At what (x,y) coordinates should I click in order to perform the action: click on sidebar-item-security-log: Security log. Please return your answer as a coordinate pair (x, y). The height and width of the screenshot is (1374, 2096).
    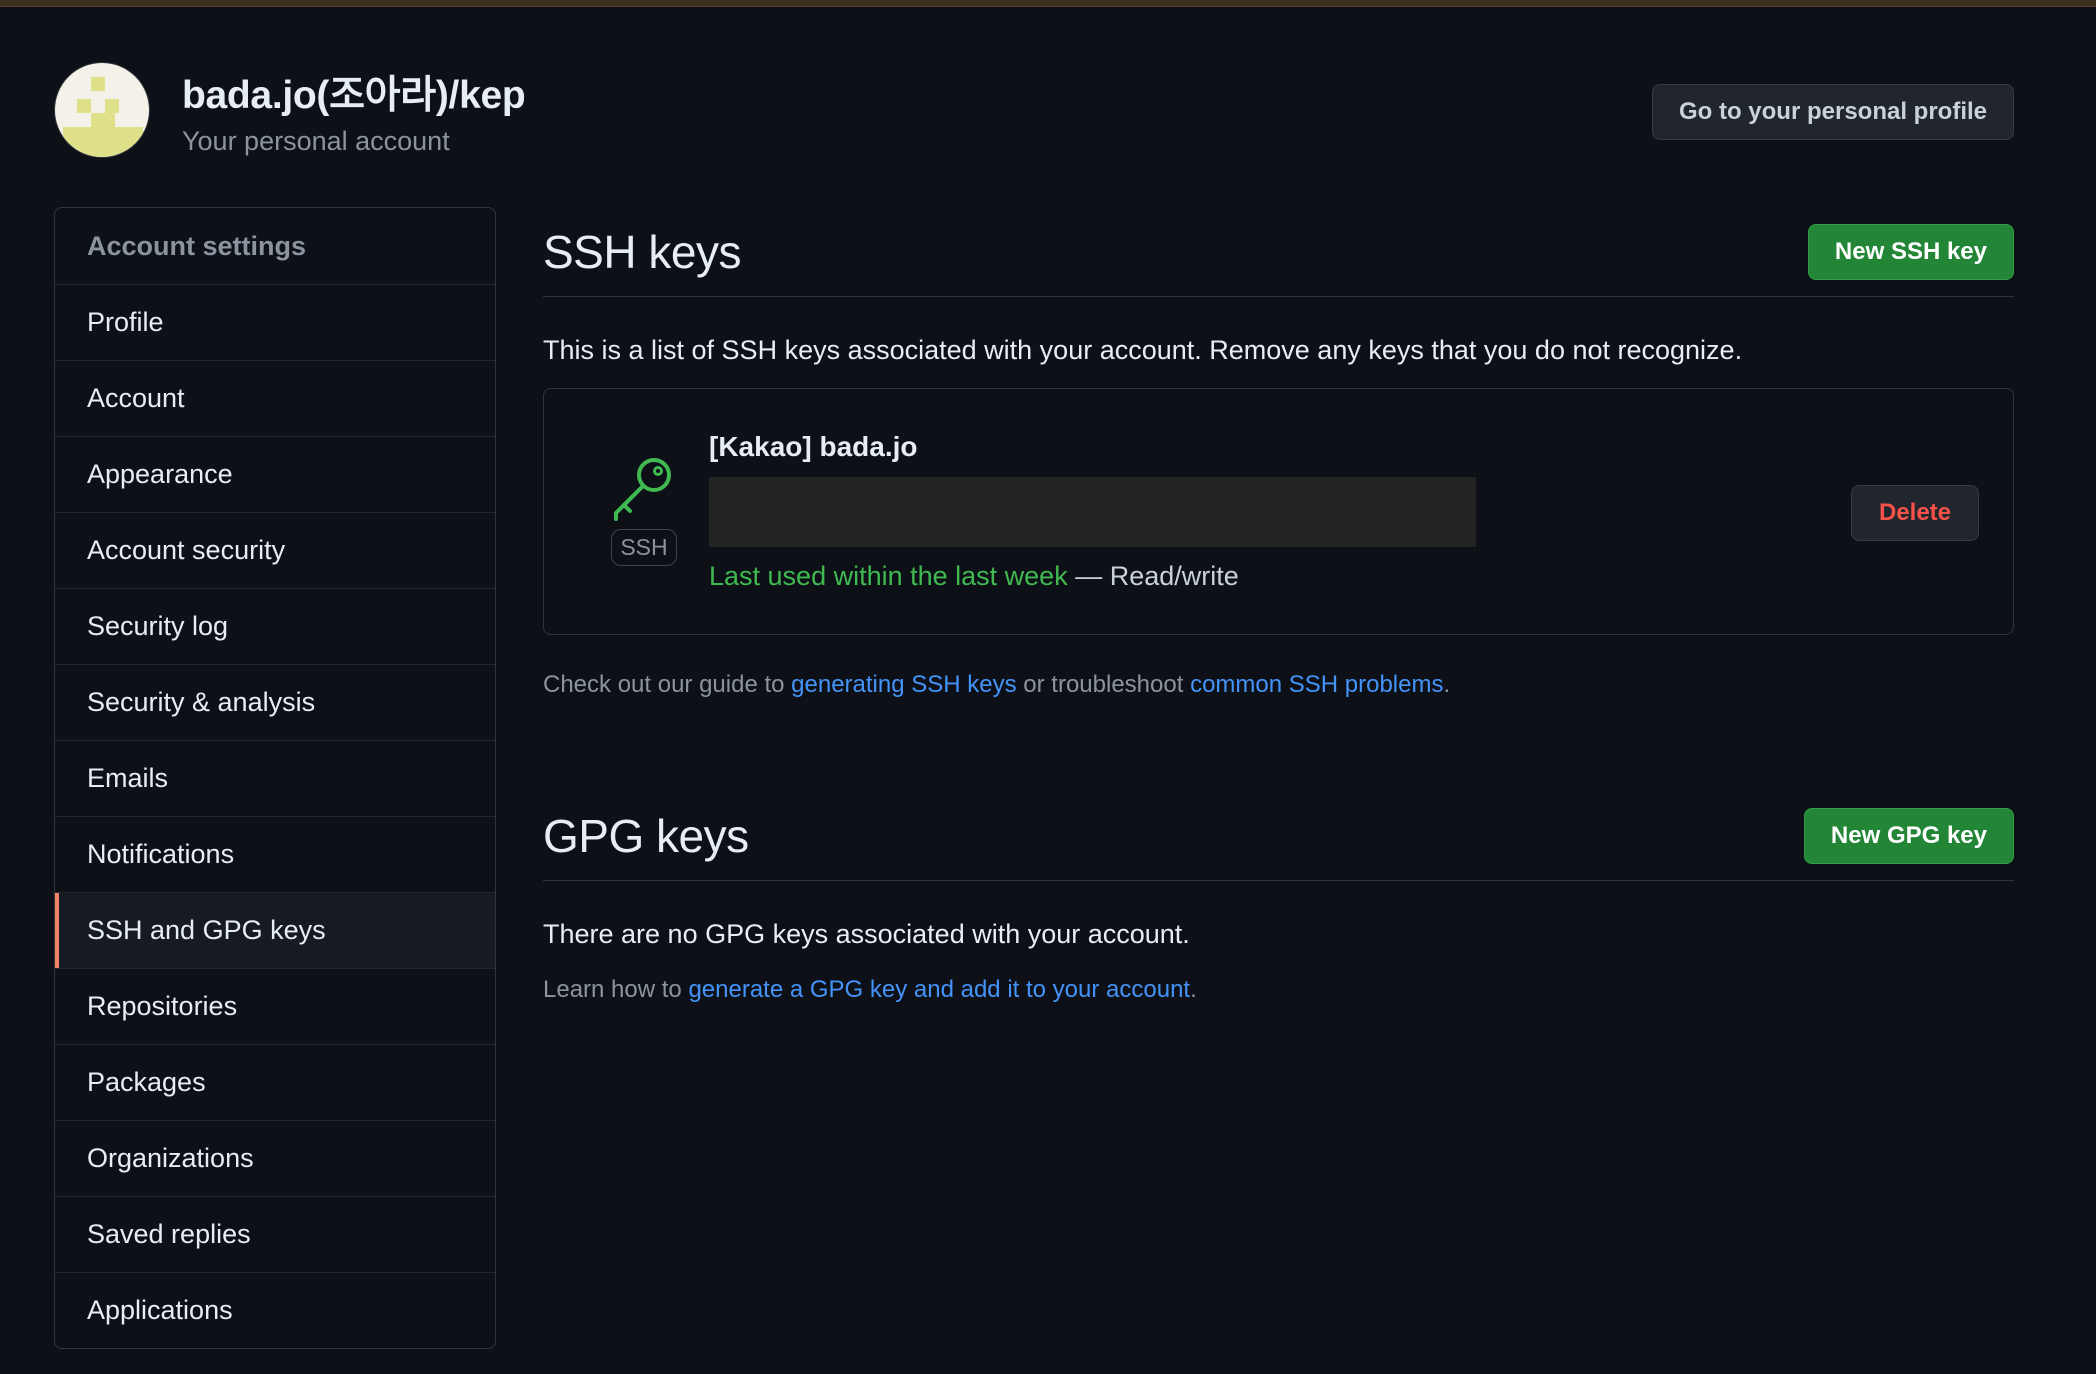
    Looking at the image, I should click on (275, 626).